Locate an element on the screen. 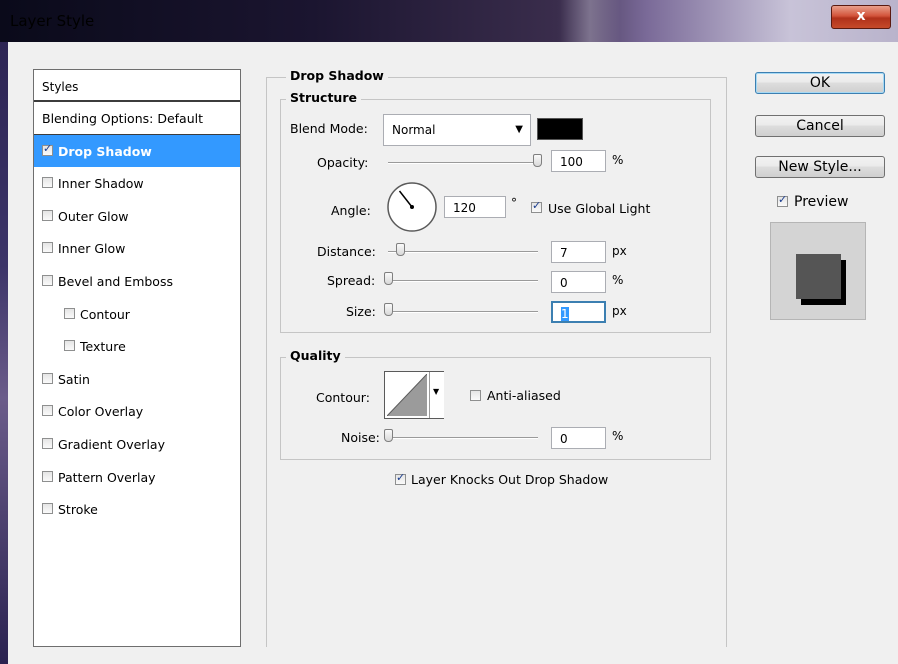  noise-unit: % is located at coordinates (618, 436).